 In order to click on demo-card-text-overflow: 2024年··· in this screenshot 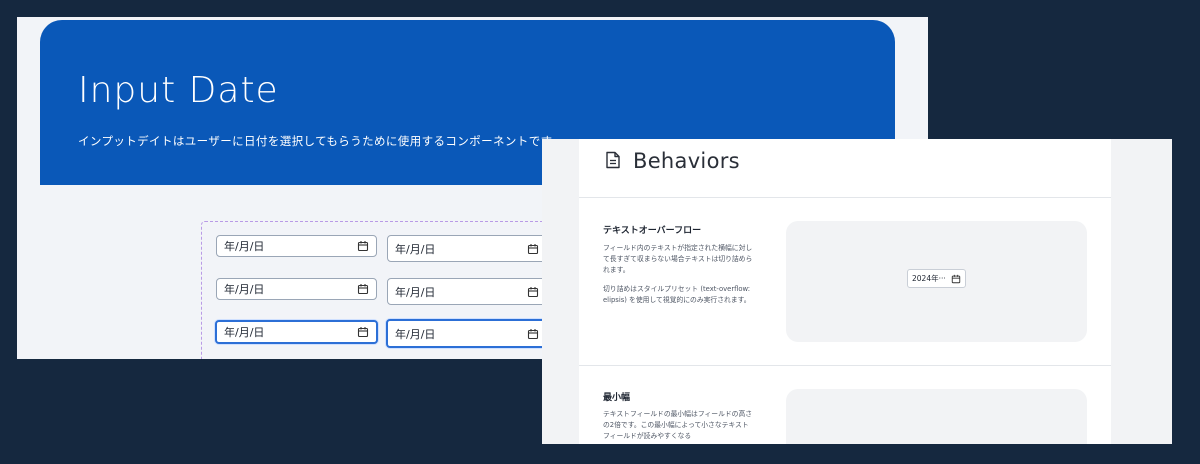, I will do `click(936, 281)`.